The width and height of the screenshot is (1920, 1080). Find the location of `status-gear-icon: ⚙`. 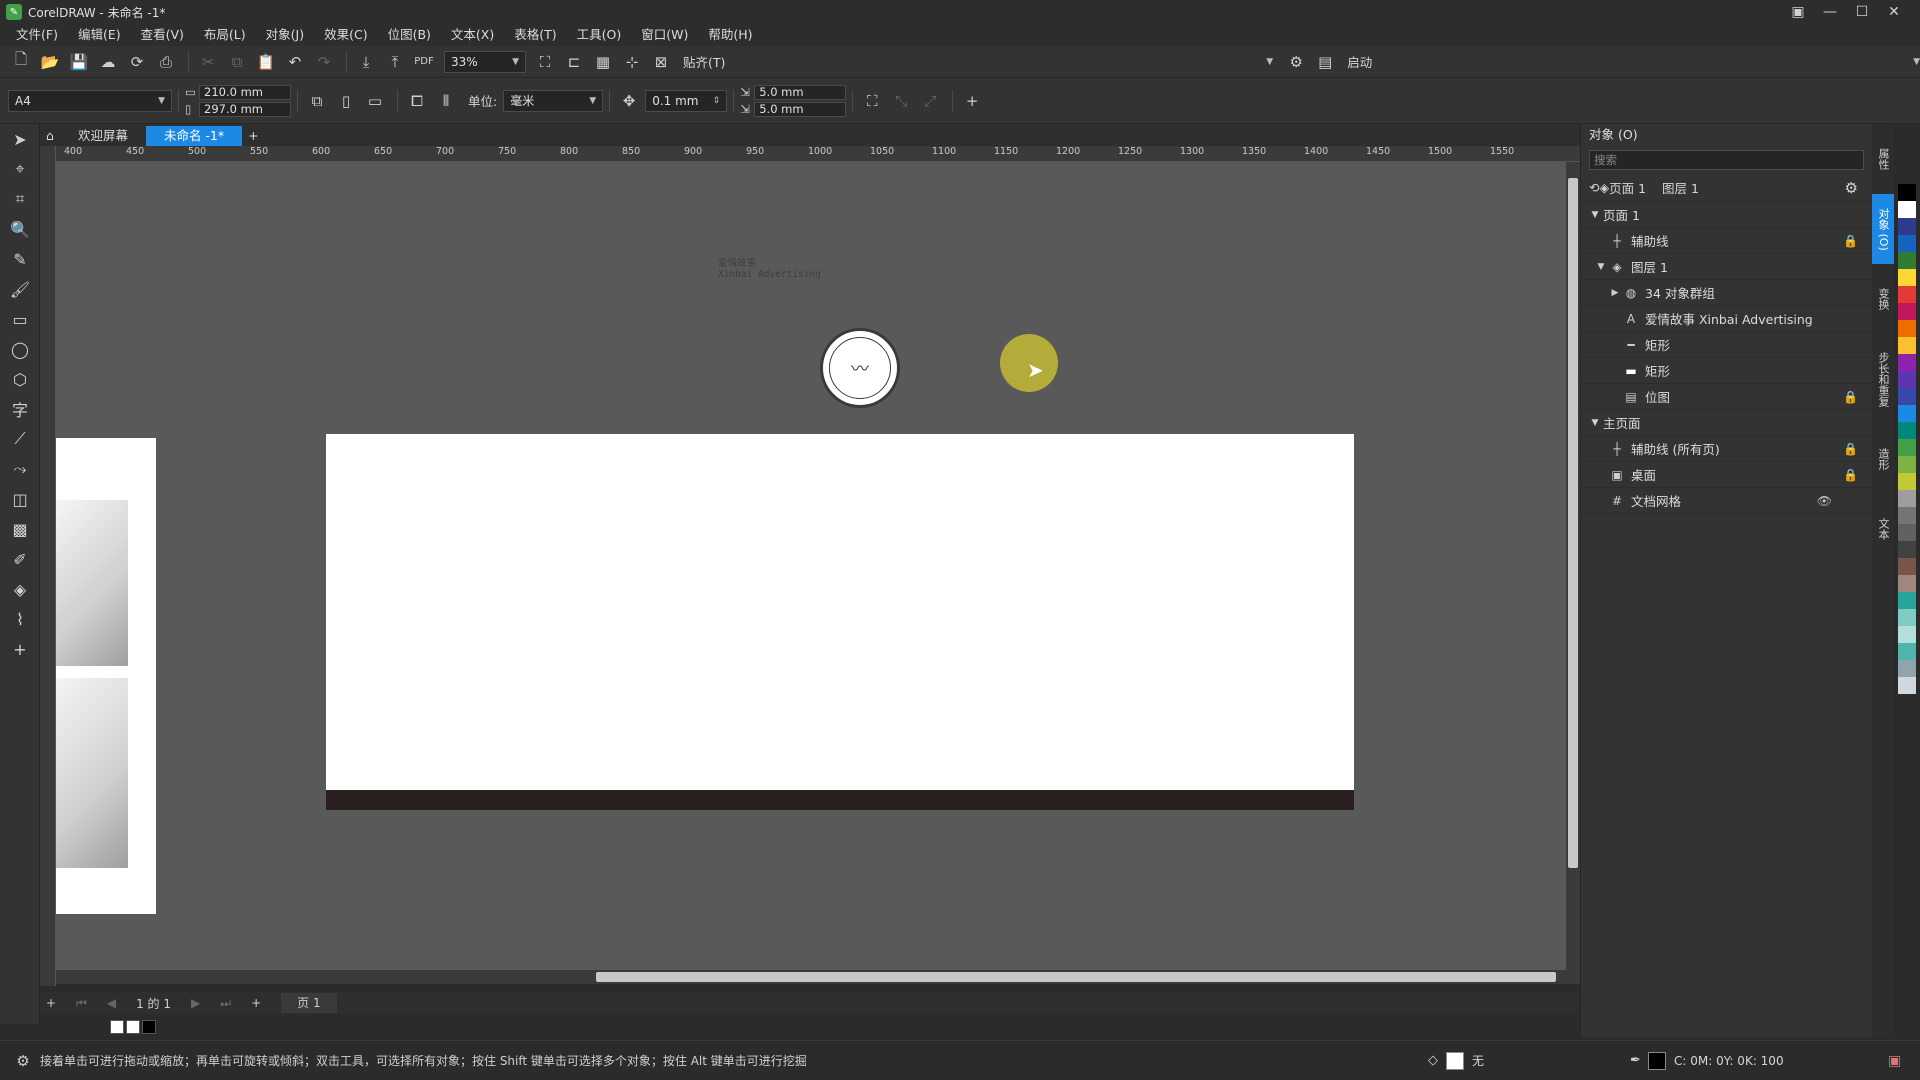

status-gear-icon: ⚙ is located at coordinates (23, 1061).